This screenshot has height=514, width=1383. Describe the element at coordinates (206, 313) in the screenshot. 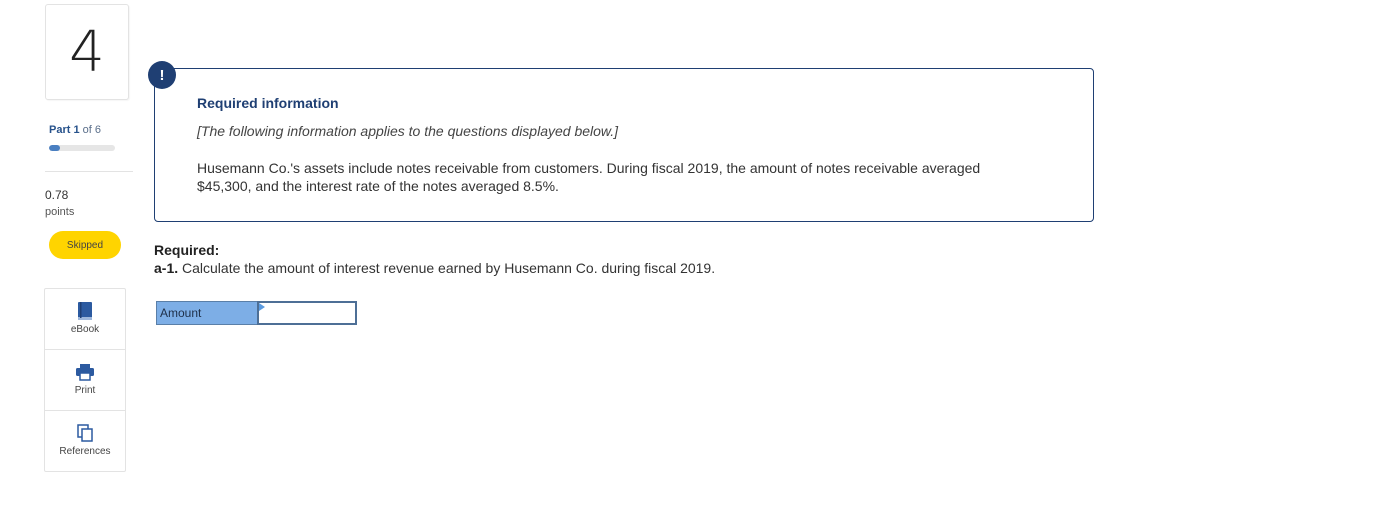

I see `amount-label: Amount` at that location.